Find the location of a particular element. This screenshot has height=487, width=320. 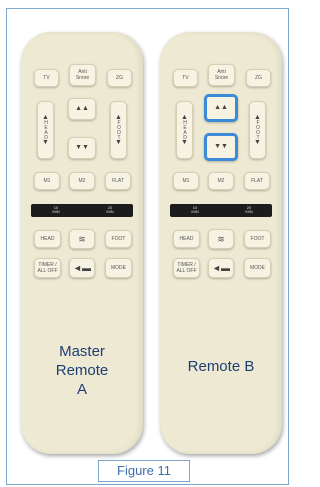

up-arrow-button-highlighted: ▲▲ is located at coordinates (221, 108).